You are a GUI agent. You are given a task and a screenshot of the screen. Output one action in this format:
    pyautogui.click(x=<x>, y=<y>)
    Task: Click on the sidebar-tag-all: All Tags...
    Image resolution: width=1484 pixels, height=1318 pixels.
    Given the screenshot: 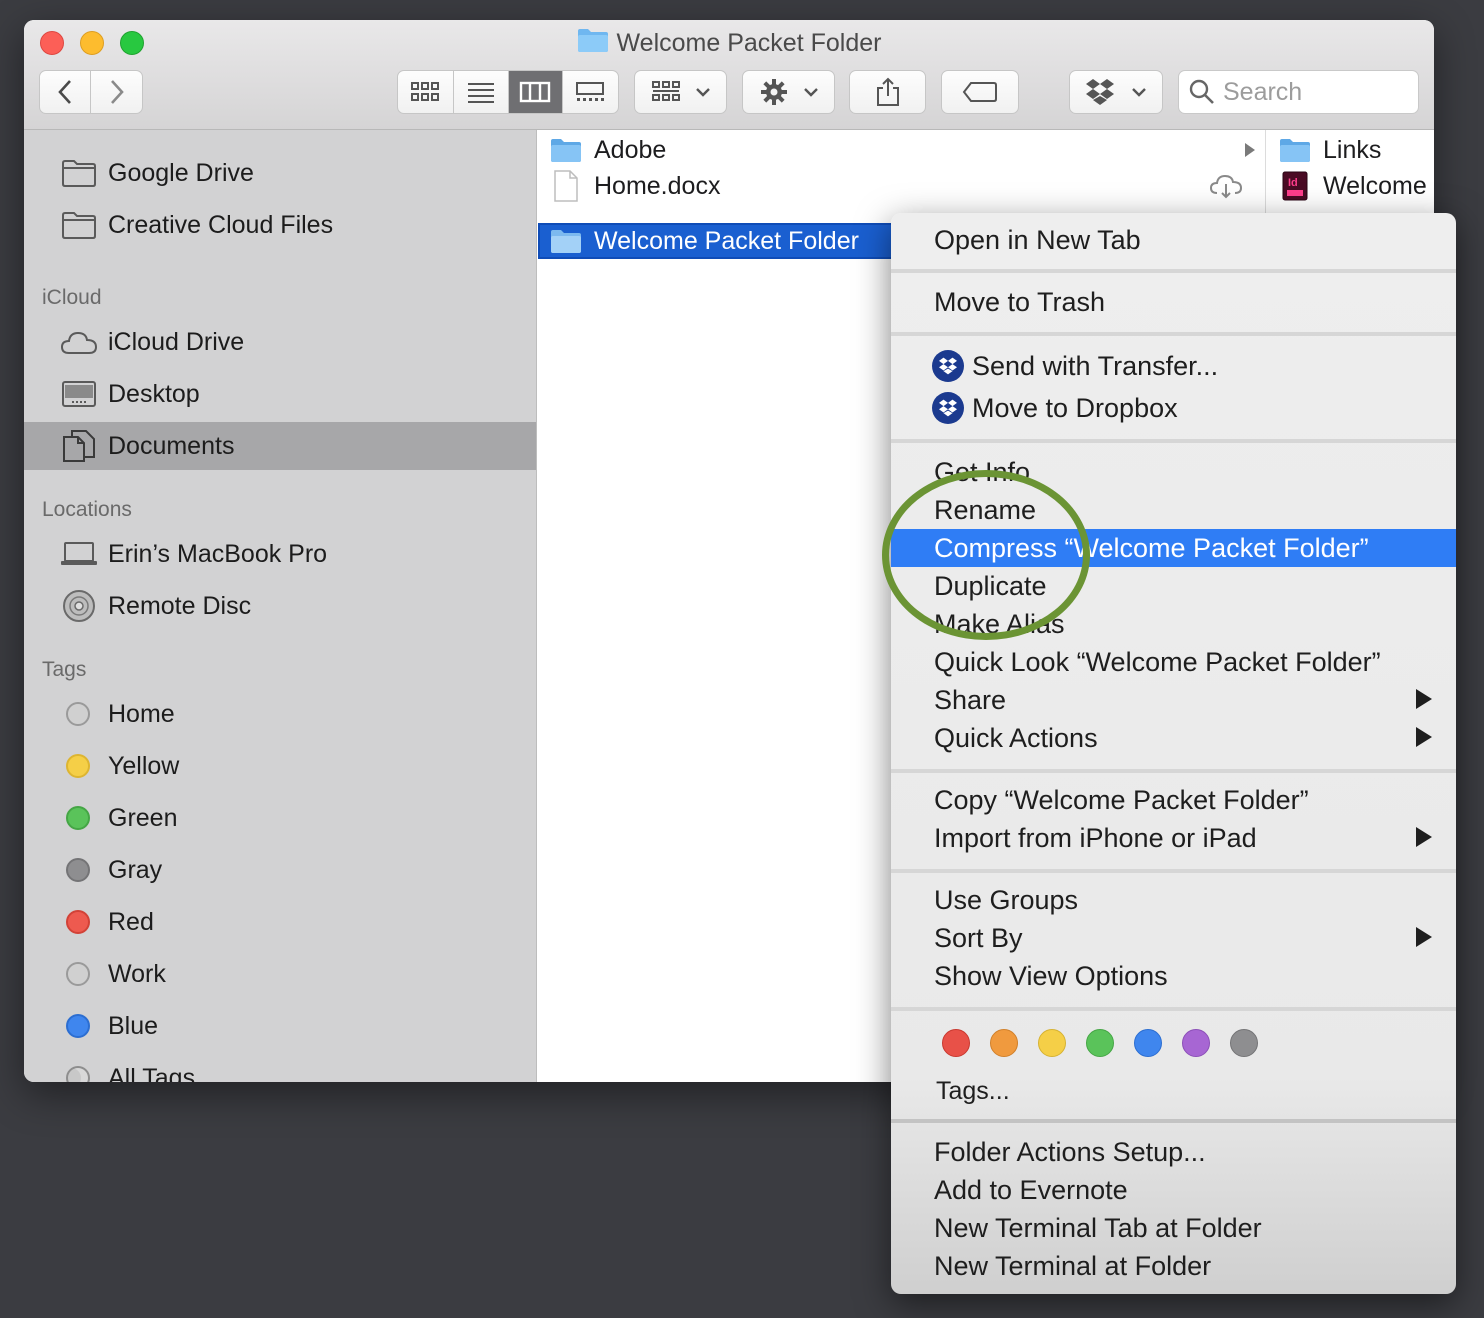 What is the action you would take?
    pyautogui.click(x=280, y=1068)
    